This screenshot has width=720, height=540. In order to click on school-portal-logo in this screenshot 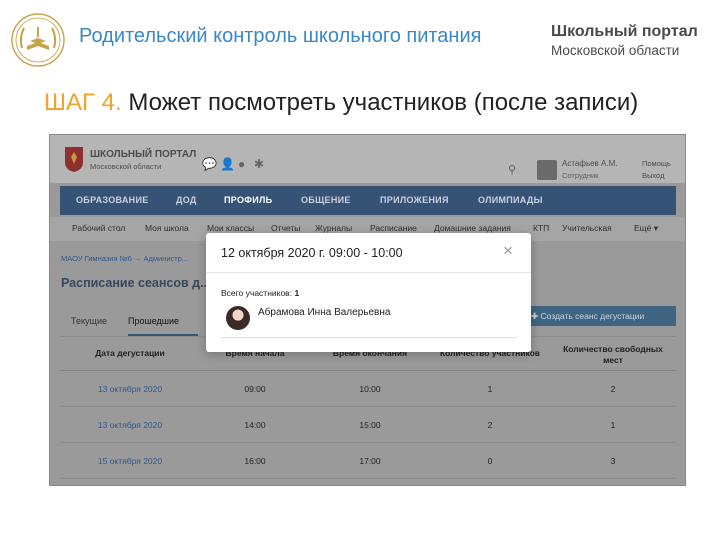, I will do `click(38, 40)`.